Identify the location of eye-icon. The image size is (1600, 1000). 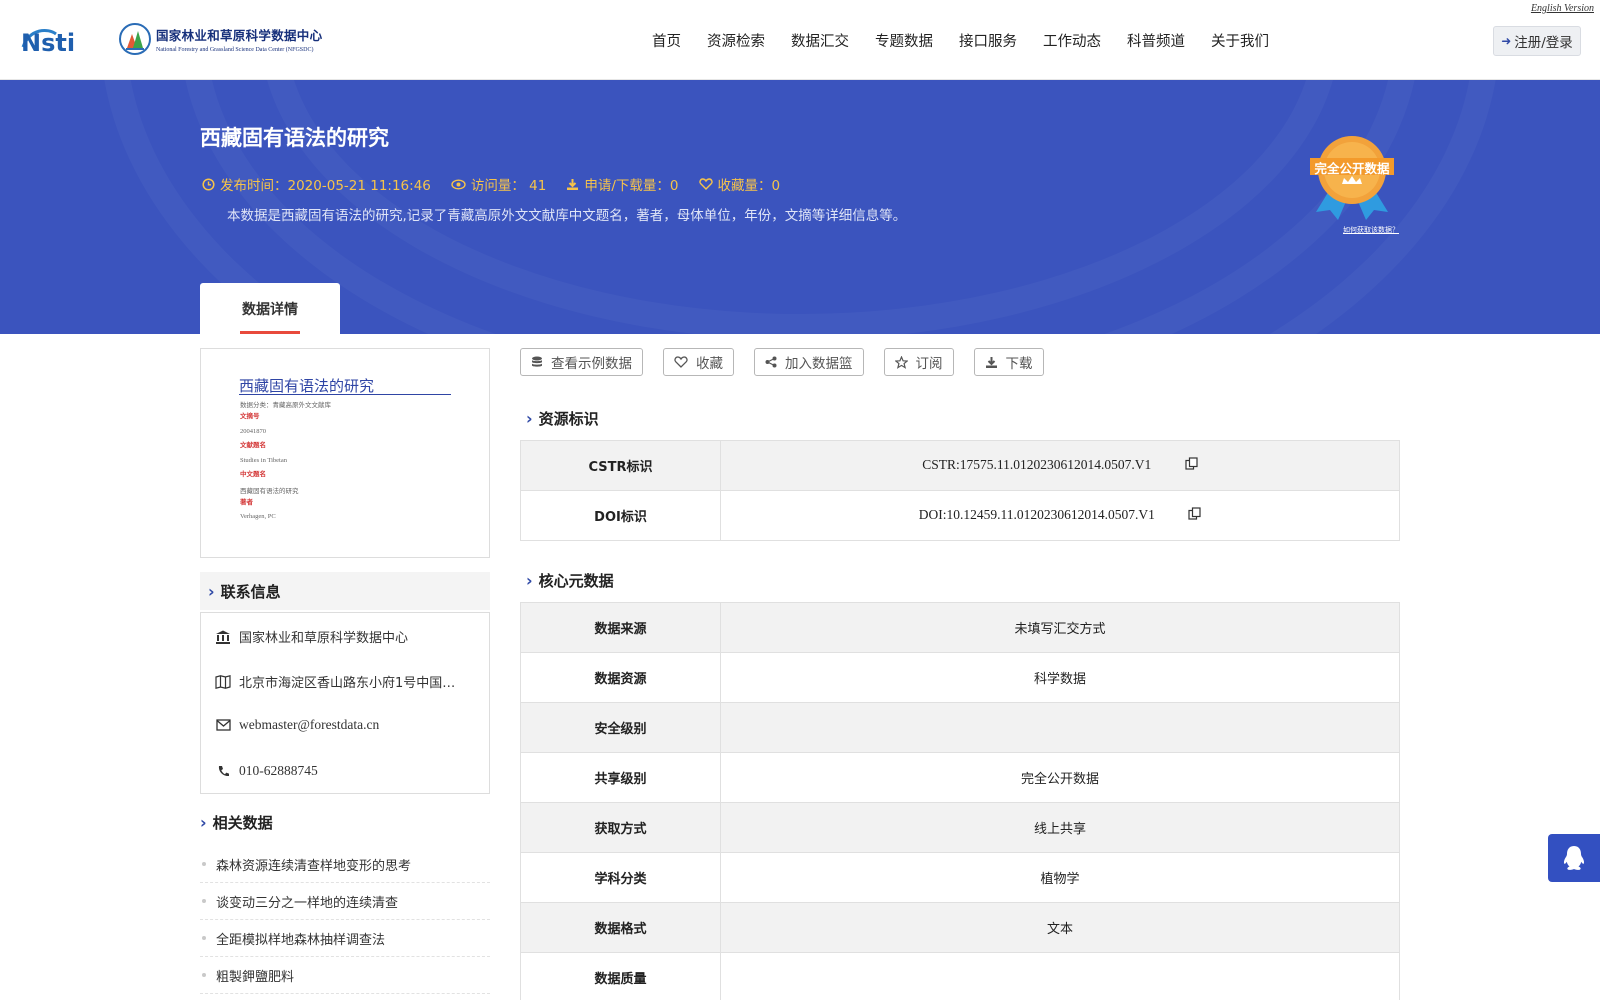
(458, 184).